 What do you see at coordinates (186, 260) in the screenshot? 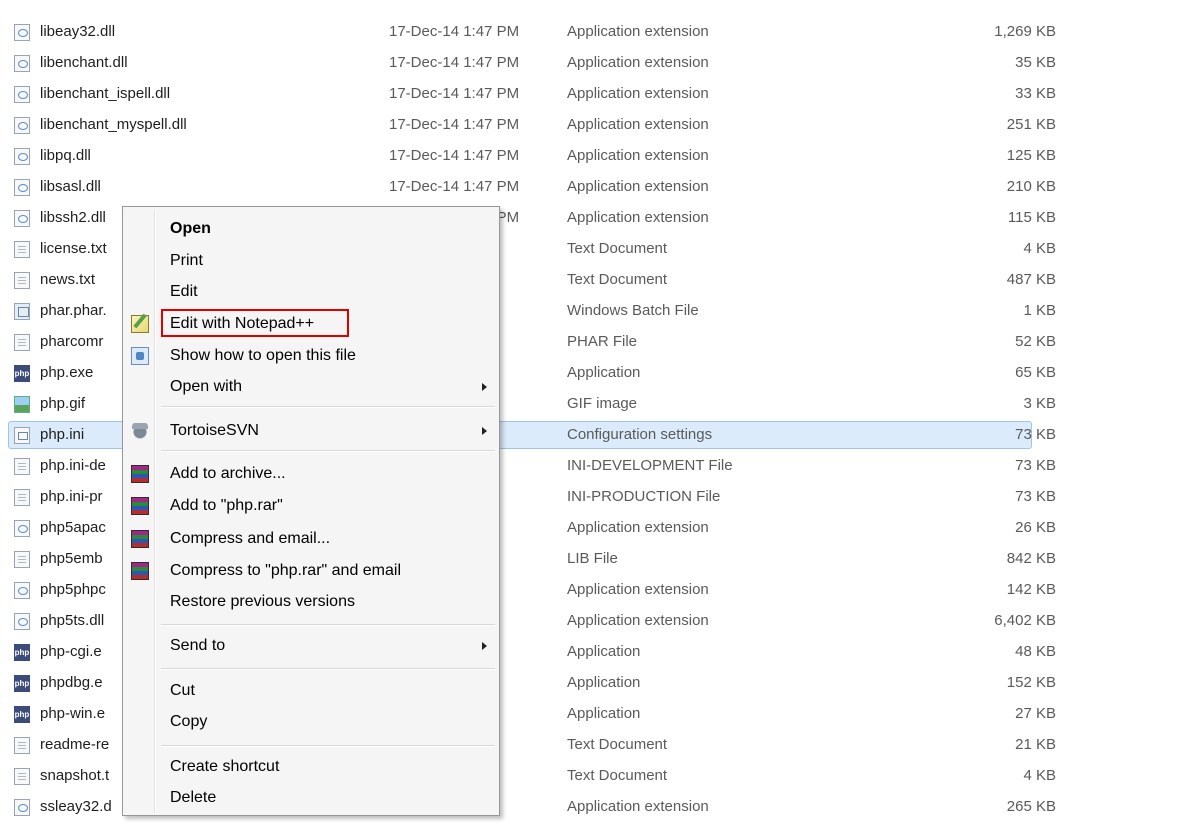
I see `menu-item-print-label: Print` at bounding box center [186, 260].